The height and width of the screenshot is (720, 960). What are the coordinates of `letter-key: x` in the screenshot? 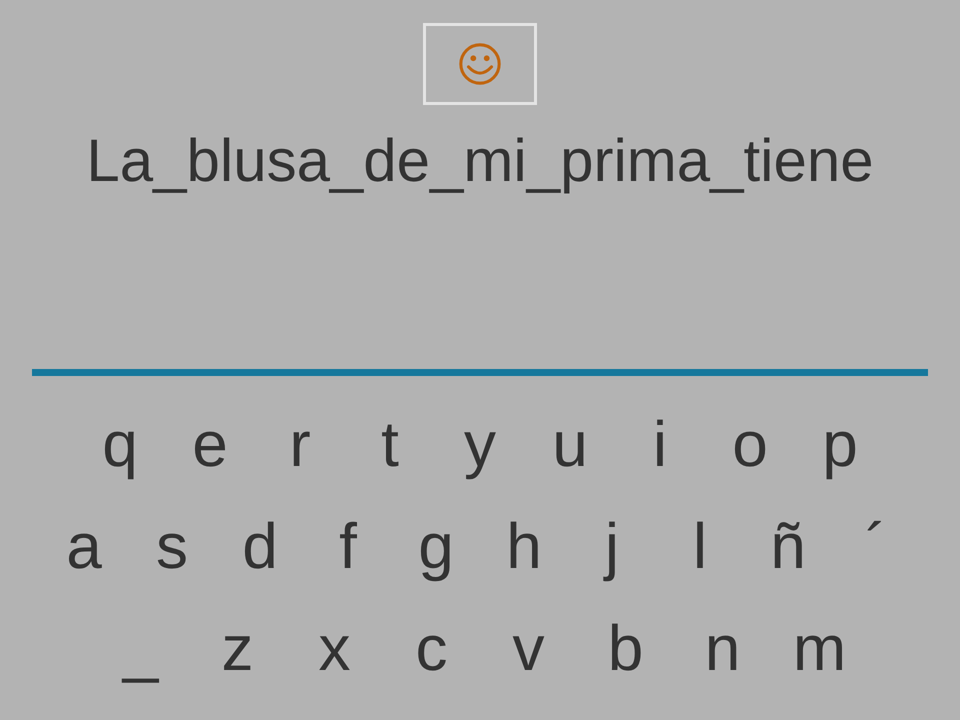 It's located at (334, 648).